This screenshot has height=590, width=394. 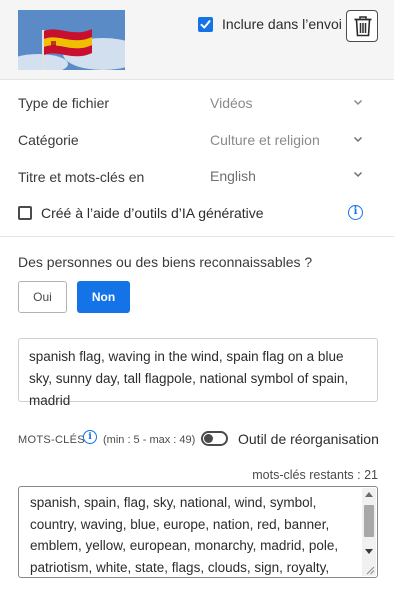 What do you see at coordinates (231, 103) in the screenshot?
I see `file-type-value: Vidéos` at bounding box center [231, 103].